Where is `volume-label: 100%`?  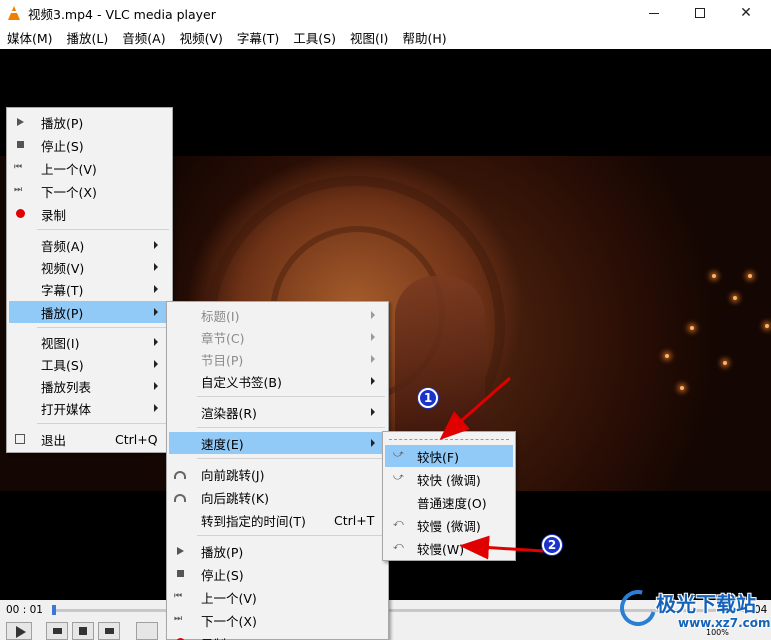
volume-label: 100% is located at coordinates (717, 632).